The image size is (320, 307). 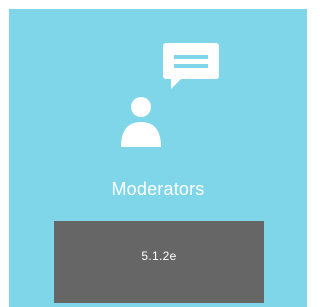 I want to click on version-label: 5.1.2e, so click(x=159, y=256).